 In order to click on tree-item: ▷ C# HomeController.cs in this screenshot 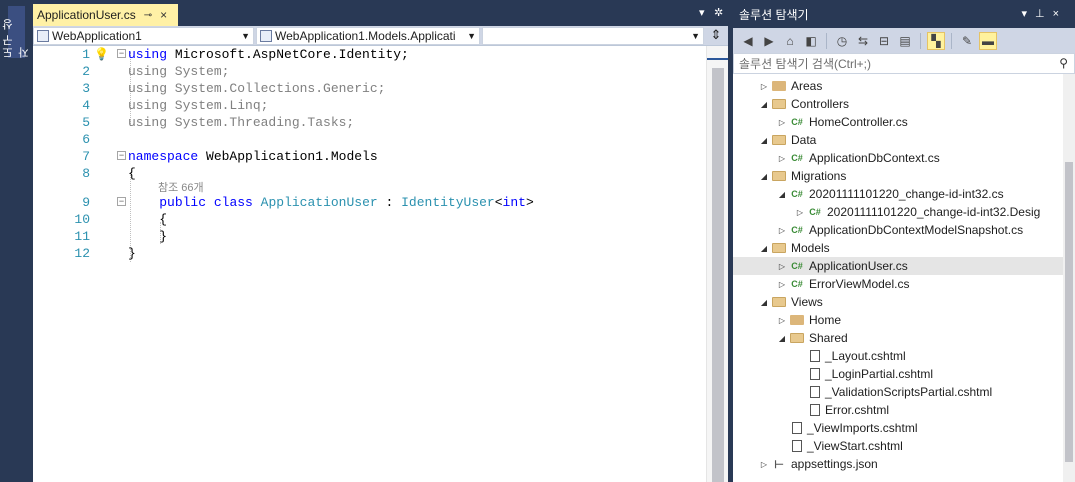, I will do `click(898, 122)`.